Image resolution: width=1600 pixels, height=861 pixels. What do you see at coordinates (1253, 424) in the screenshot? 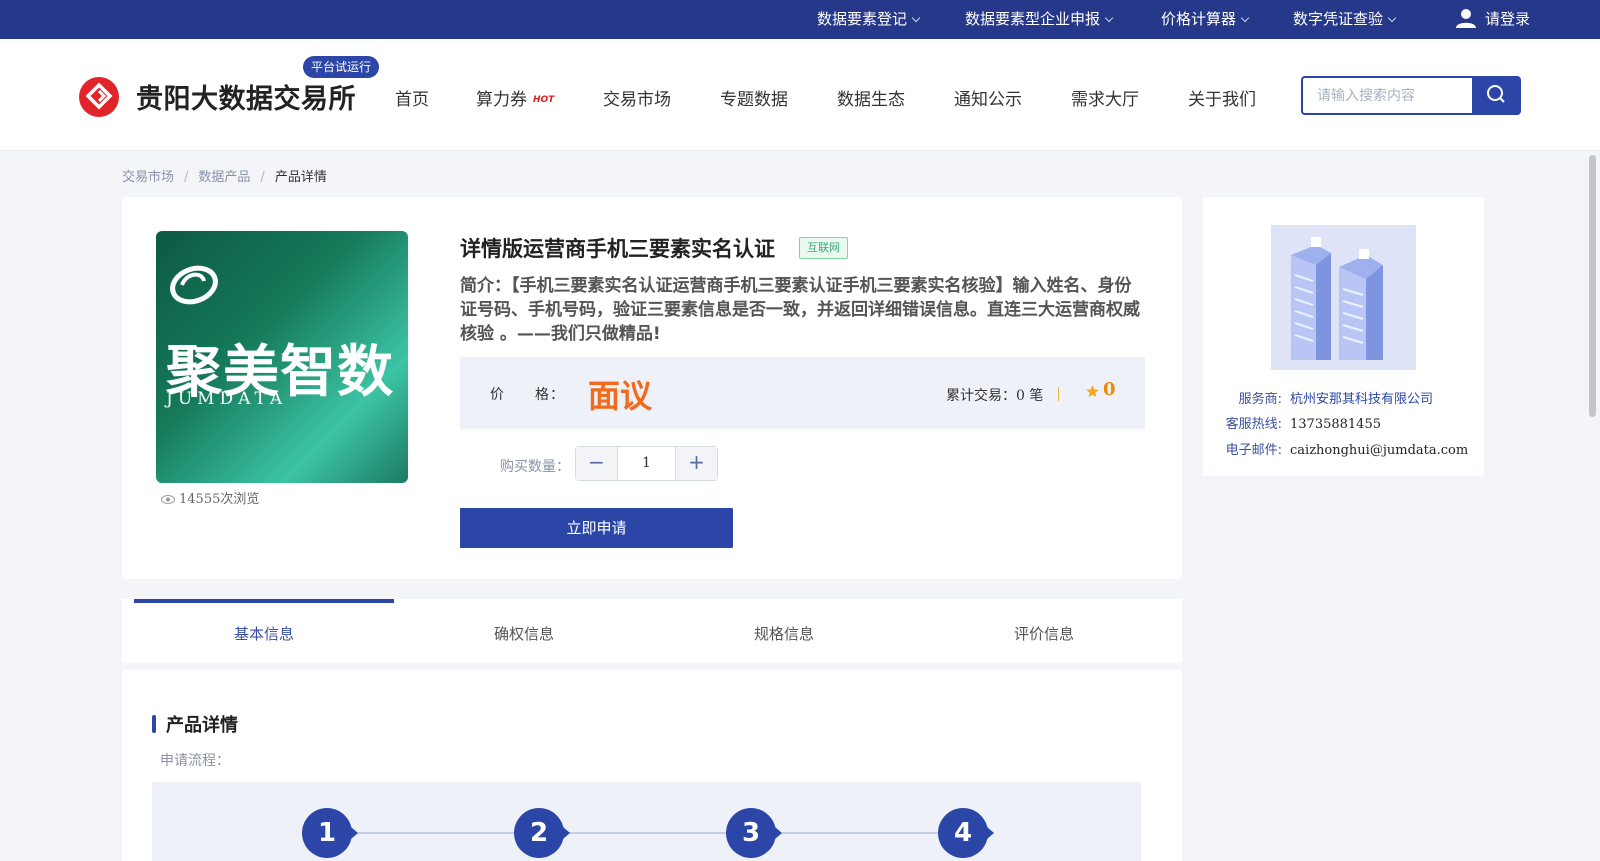
I see `hotline-label: 客服热线:` at bounding box center [1253, 424].